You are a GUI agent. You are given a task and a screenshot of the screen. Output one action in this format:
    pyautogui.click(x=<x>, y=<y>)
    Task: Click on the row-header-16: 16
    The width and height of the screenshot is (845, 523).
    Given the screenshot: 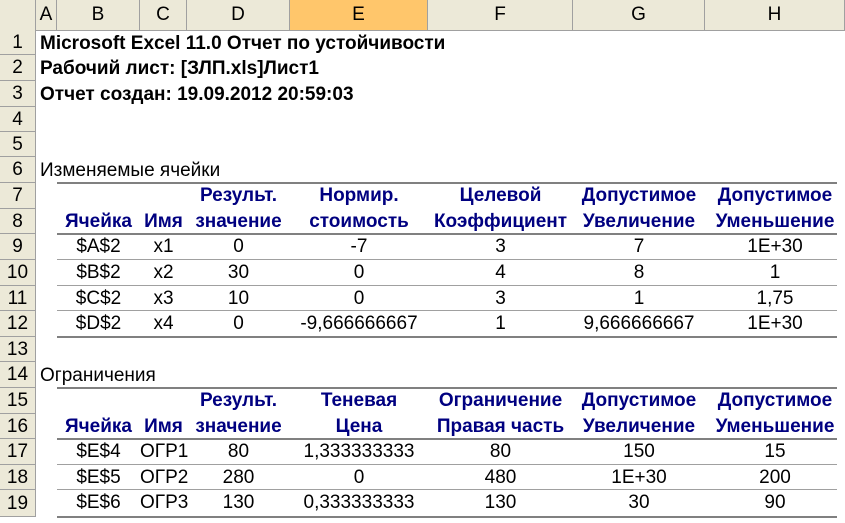 What is the action you would take?
    pyautogui.click(x=18, y=426)
    